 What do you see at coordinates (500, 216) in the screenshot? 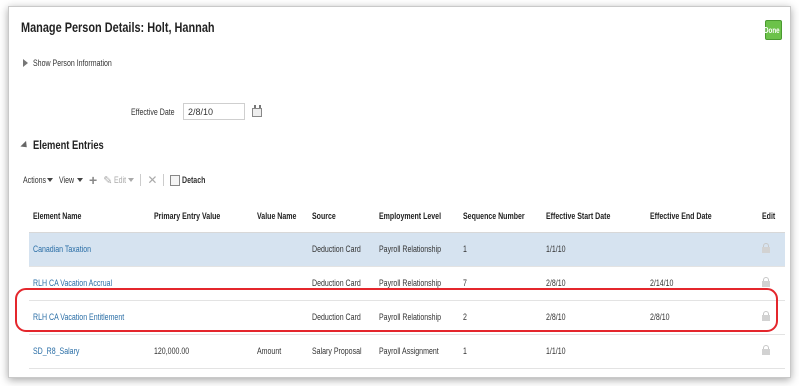
I see `column-header: Sequence Number` at bounding box center [500, 216].